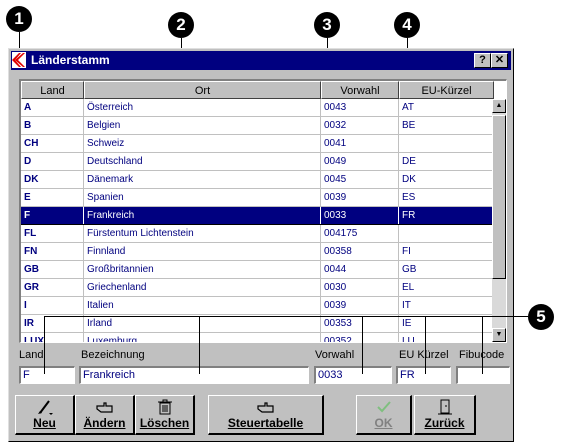  What do you see at coordinates (383, 423) in the screenshot?
I see `ok-label: OK` at bounding box center [383, 423].